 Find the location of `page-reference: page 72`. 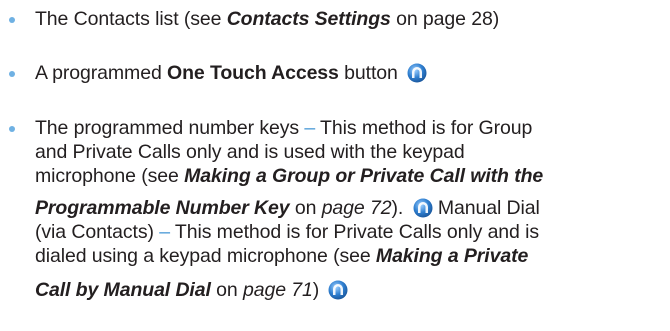

page-reference: page 72 is located at coordinates (357, 208).